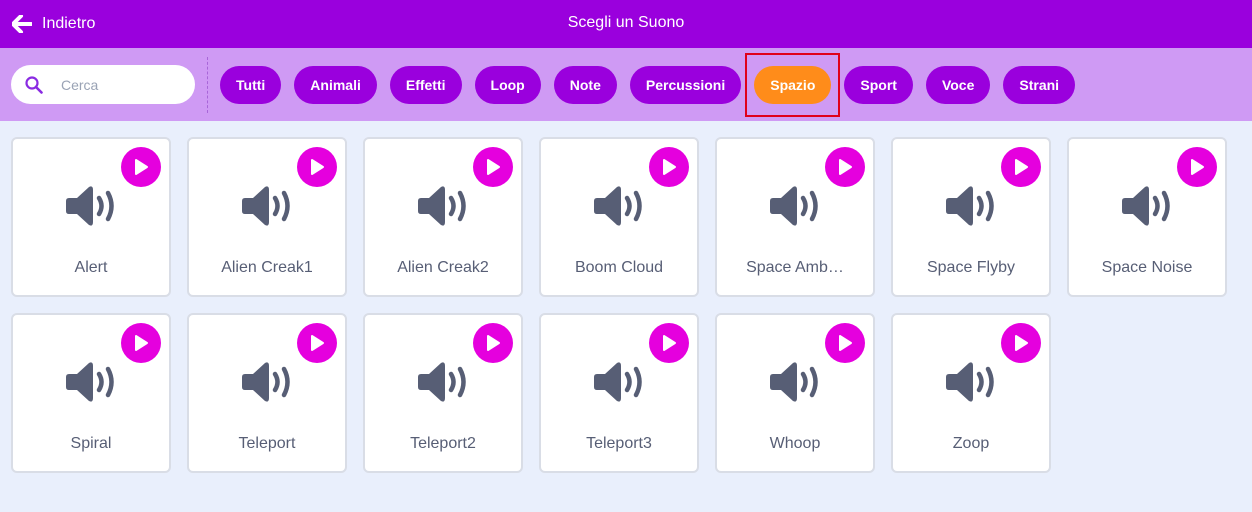 The width and height of the screenshot is (1252, 512). Describe the element at coordinates (878, 85) in the screenshot. I see `tag-sport-button: Sport` at that location.